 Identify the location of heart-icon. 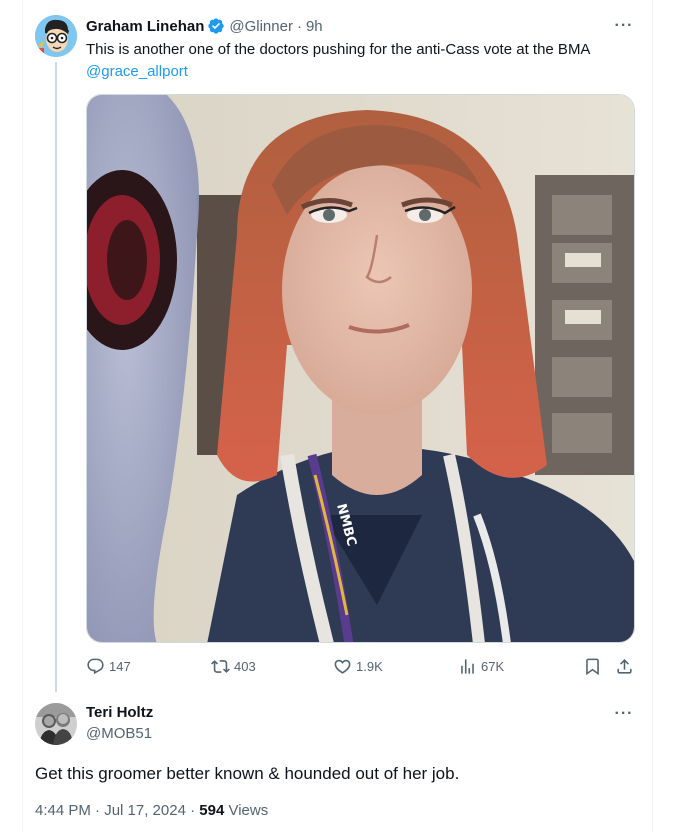
(342, 666).